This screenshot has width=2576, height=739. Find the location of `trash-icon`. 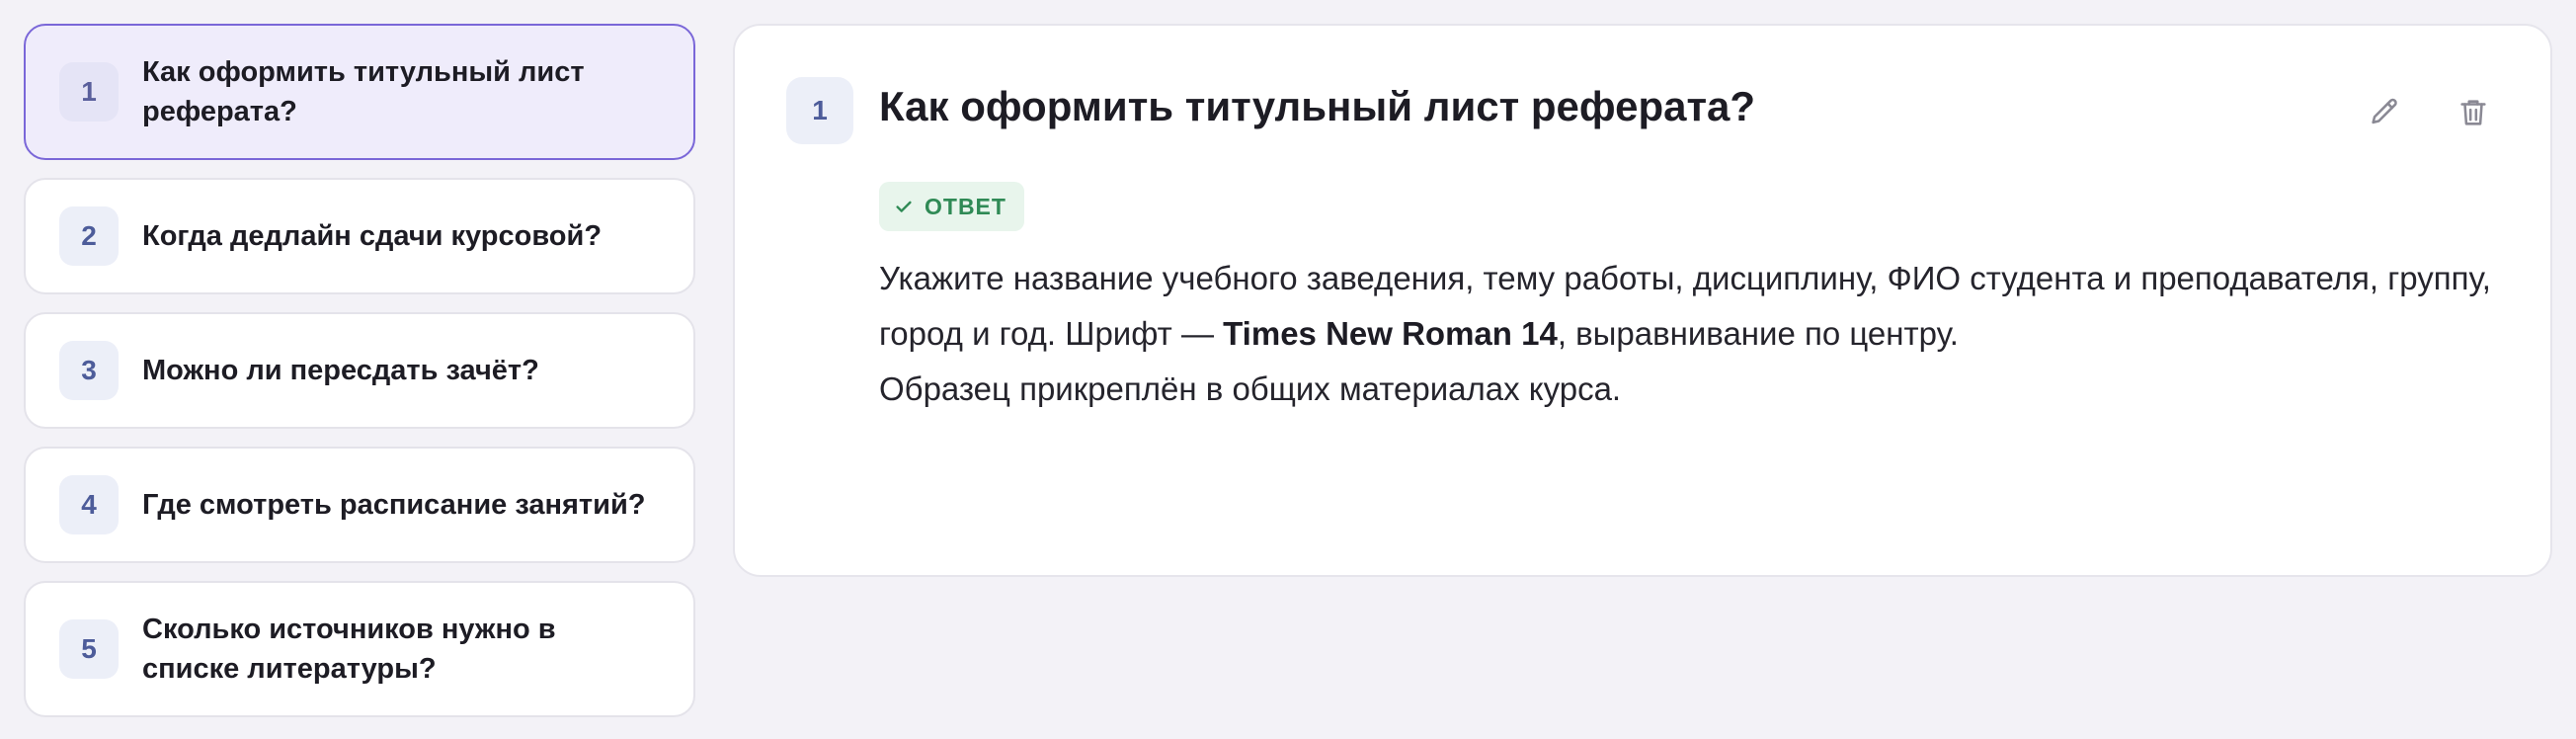

trash-icon is located at coordinates (2473, 112).